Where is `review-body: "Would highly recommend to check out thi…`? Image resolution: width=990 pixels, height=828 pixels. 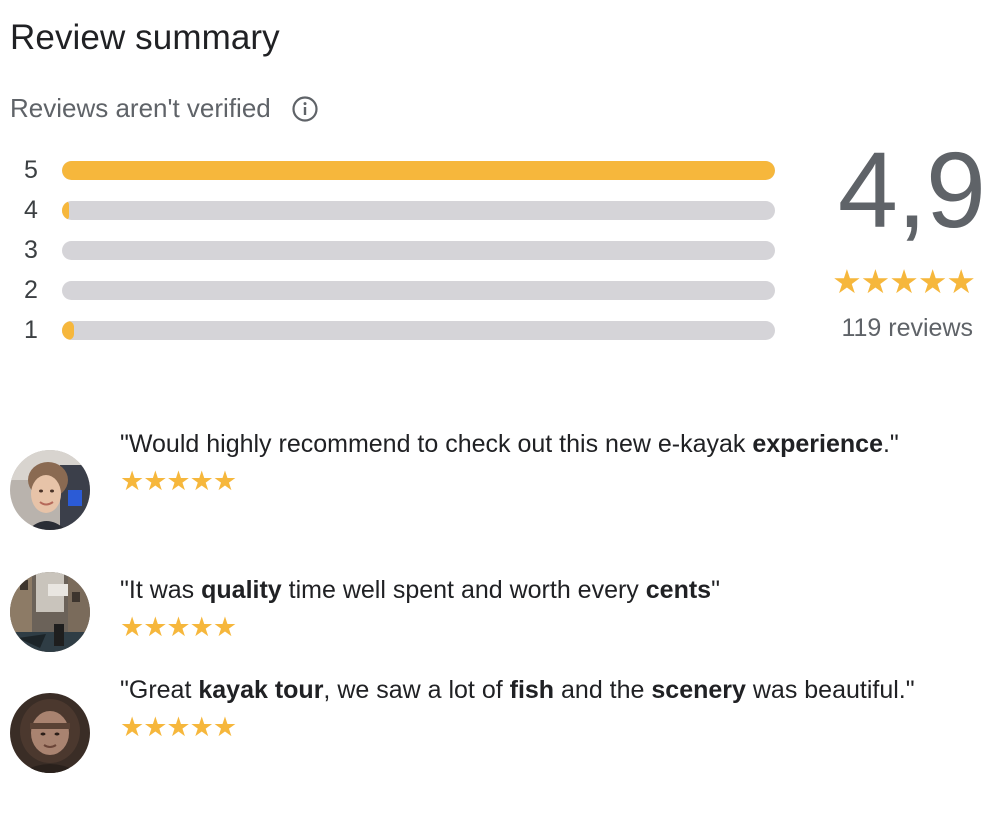
review-body: "Would highly recommend to check out thi… is located at coordinates (520, 459).